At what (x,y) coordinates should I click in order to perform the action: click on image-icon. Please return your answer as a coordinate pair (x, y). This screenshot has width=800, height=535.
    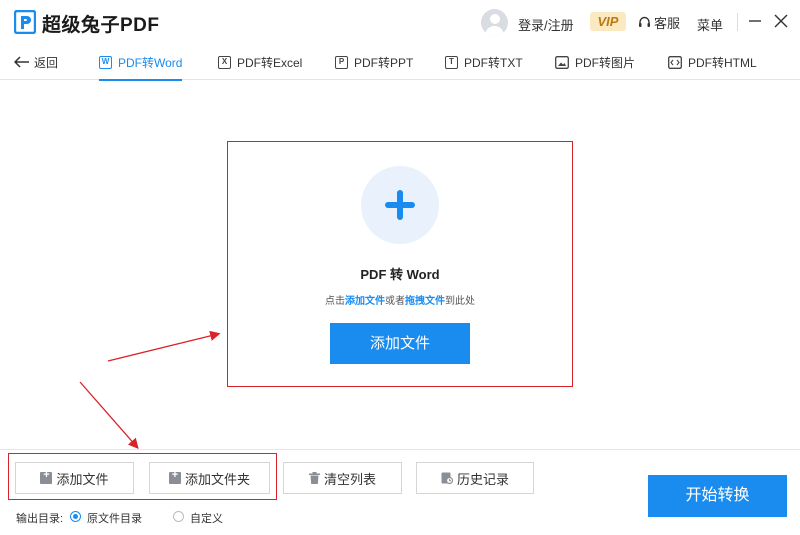
    Looking at the image, I should click on (562, 62).